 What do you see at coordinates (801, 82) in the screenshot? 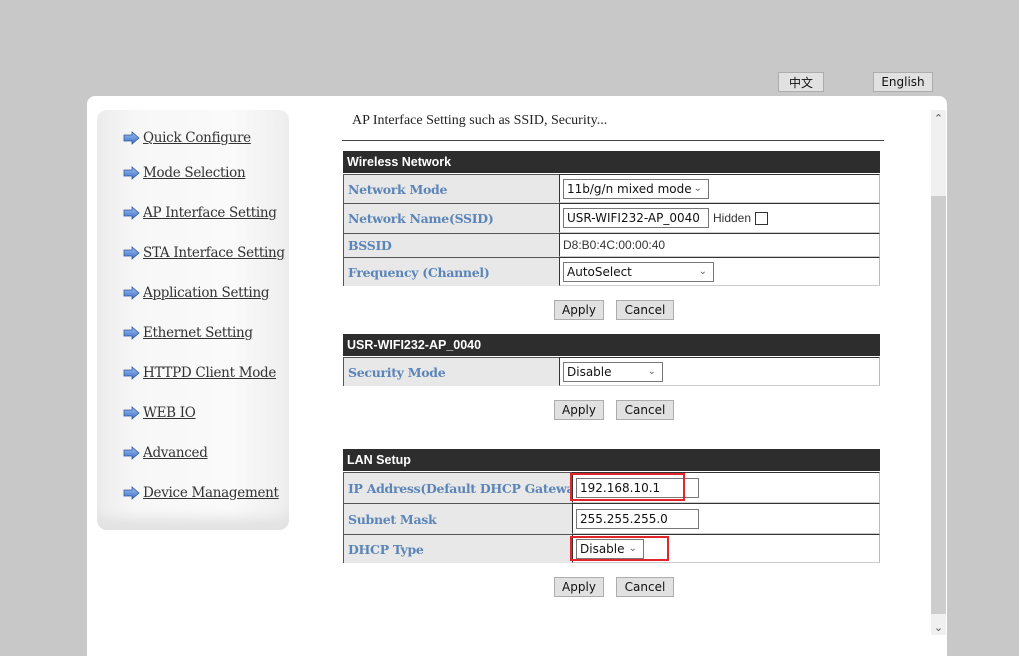
I see `language-chinese-button: 中文` at bounding box center [801, 82].